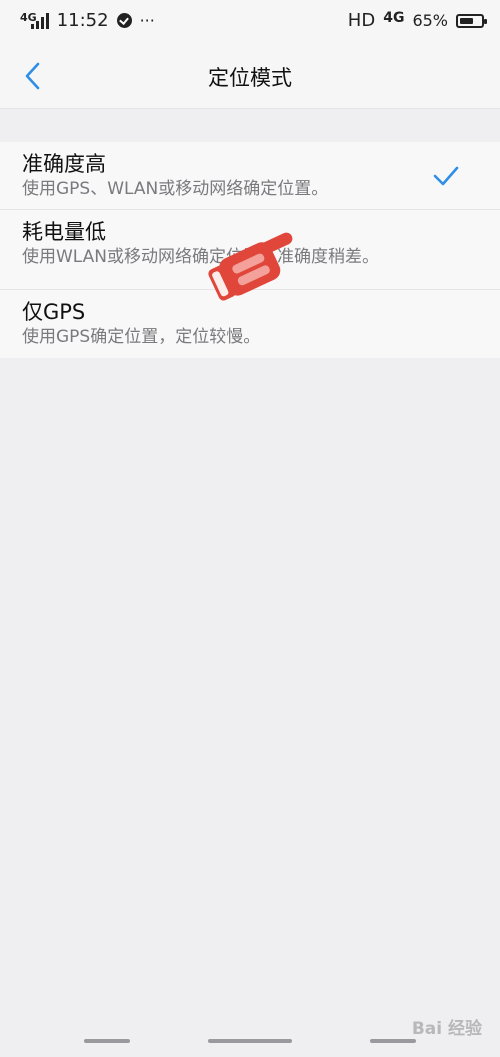  Describe the element at coordinates (250, 22) in the screenshot. I see `status-bar: 4G 11:52 ··· HD 4G 65%` at that location.